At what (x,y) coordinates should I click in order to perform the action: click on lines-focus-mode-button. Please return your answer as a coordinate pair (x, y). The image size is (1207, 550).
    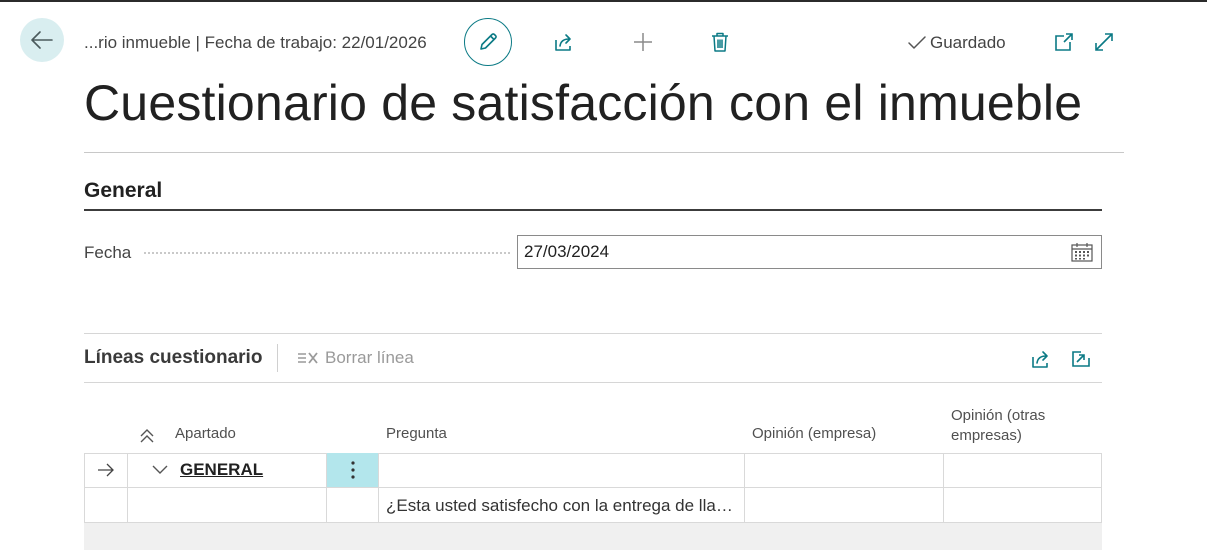
    Looking at the image, I should click on (1081, 359).